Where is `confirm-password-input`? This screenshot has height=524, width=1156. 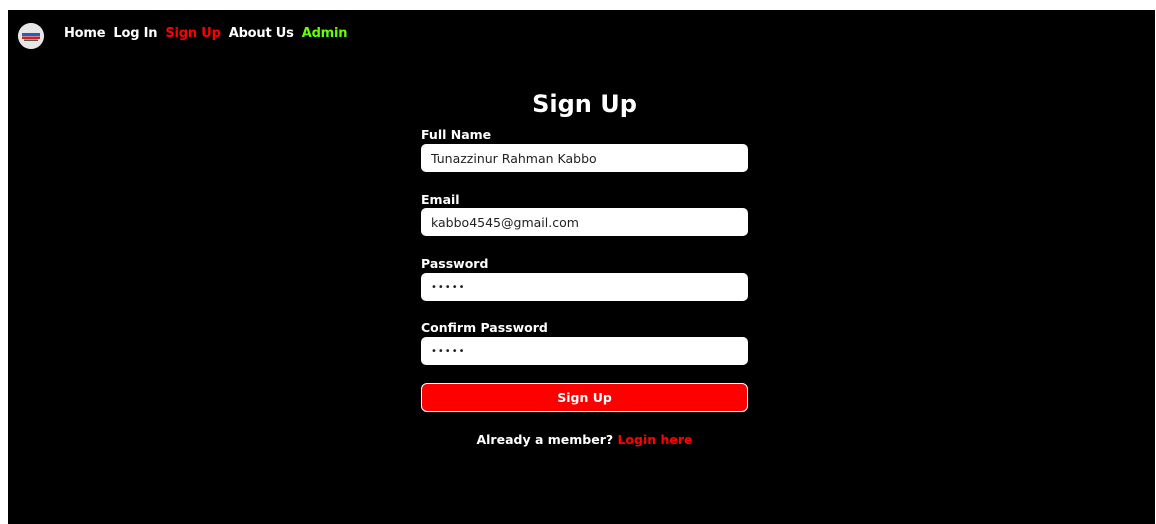 confirm-password-input is located at coordinates (584, 351).